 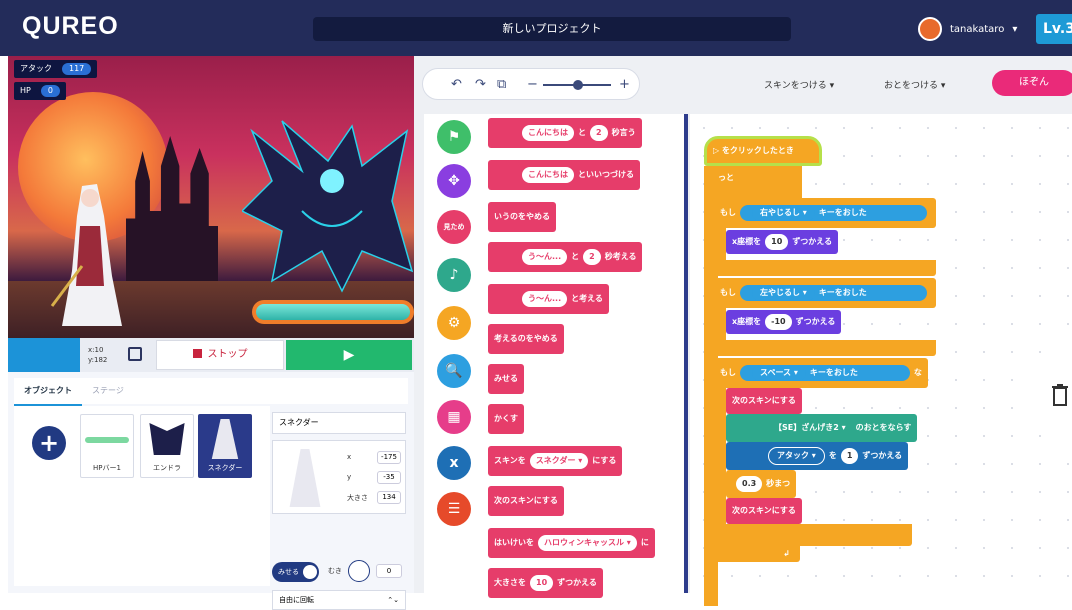 What do you see at coordinates (44, 355) in the screenshot?
I see `minimap` at bounding box center [44, 355].